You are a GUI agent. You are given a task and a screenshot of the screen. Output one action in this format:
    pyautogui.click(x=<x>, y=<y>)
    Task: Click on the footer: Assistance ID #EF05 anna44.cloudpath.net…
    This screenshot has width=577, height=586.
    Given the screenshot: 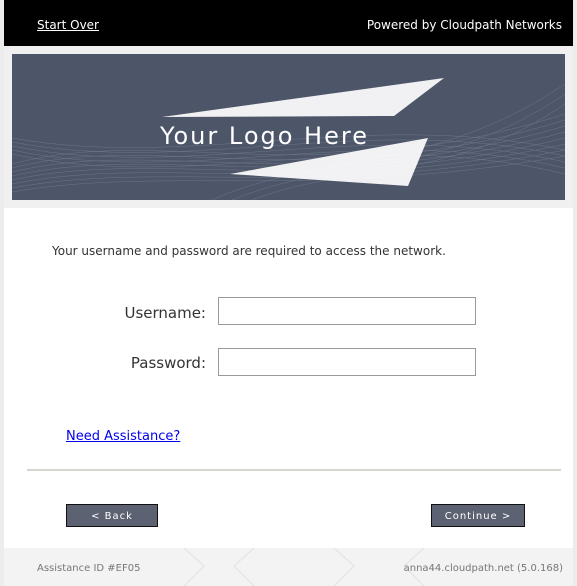 What is the action you would take?
    pyautogui.click(x=288, y=567)
    